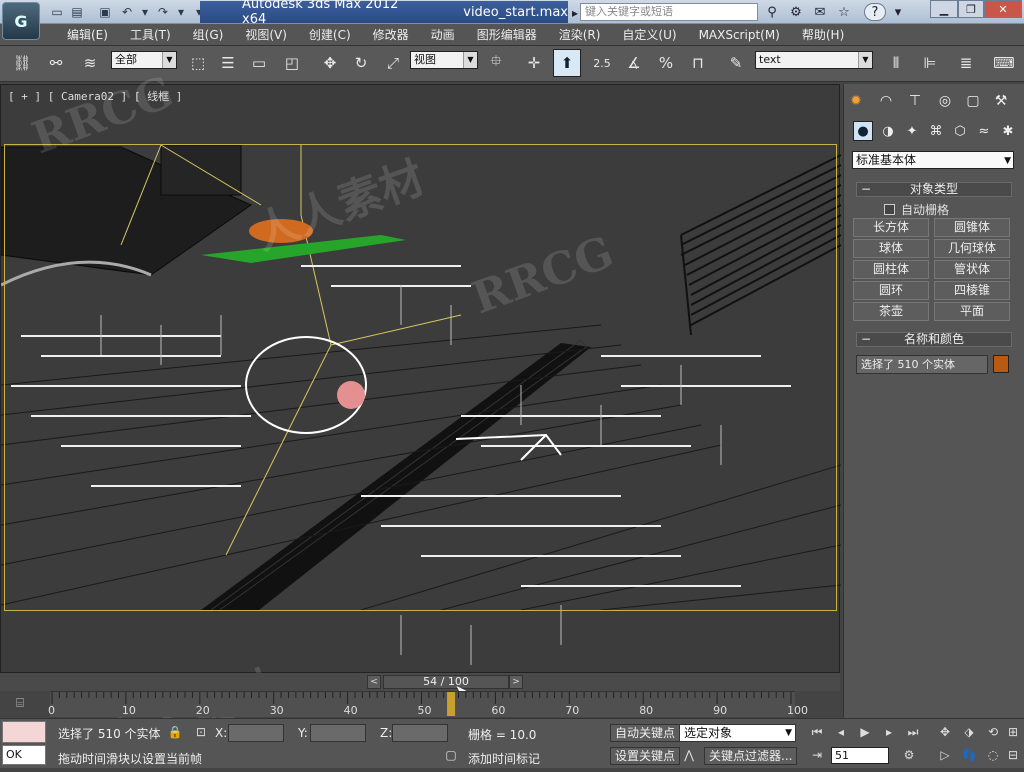 The width and height of the screenshot is (1024, 772). What do you see at coordinates (922, 364) in the screenshot?
I see `object-name-field: 选择了 510 个实体` at bounding box center [922, 364].